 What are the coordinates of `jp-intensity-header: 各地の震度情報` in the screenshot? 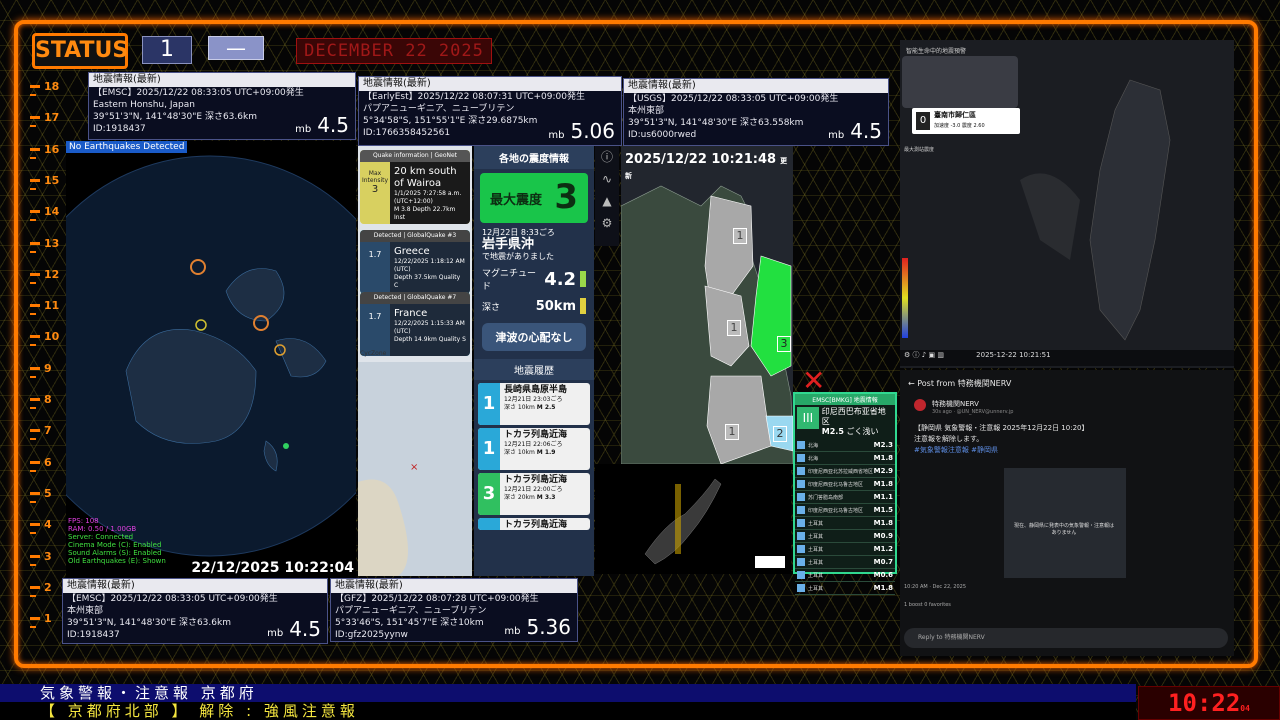 It's located at (534, 157).